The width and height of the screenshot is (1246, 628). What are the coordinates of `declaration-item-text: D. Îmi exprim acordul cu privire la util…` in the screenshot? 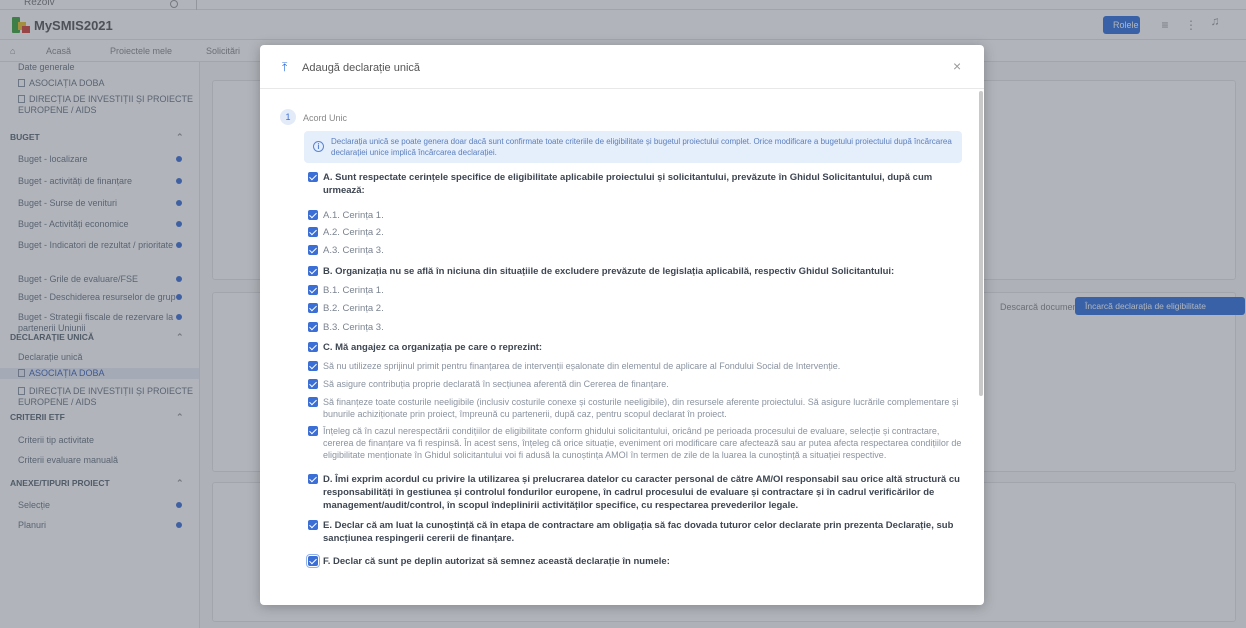 It's located at (641, 492).